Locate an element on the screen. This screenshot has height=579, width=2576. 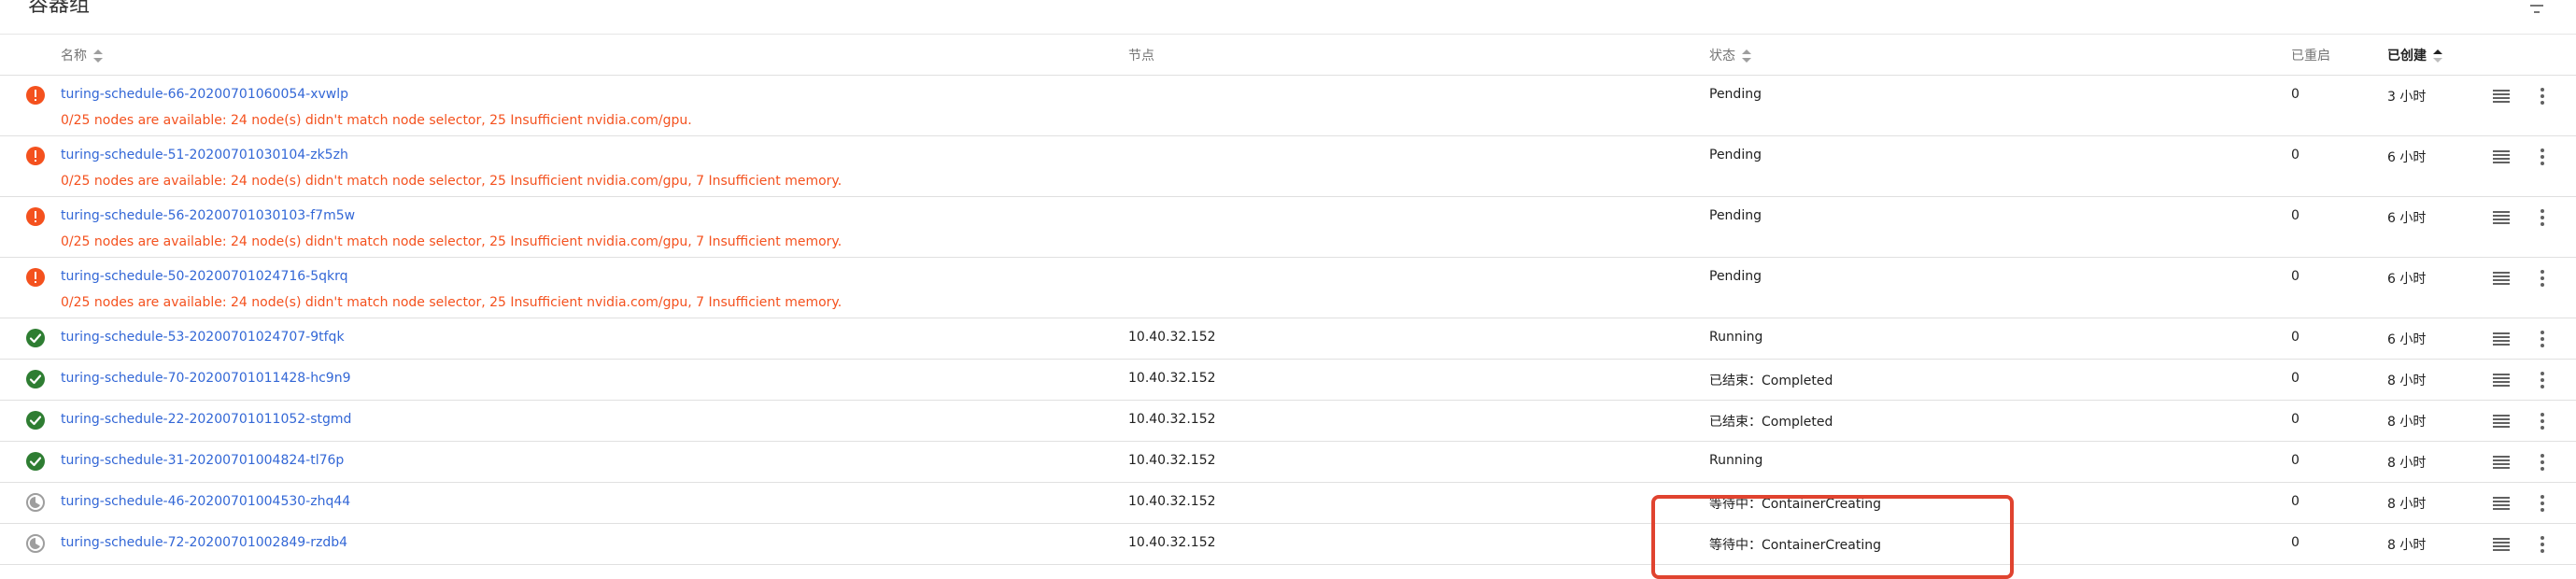
pod-name-link: turing-schedule-46-20200701004530-zhq44 is located at coordinates (205, 501).